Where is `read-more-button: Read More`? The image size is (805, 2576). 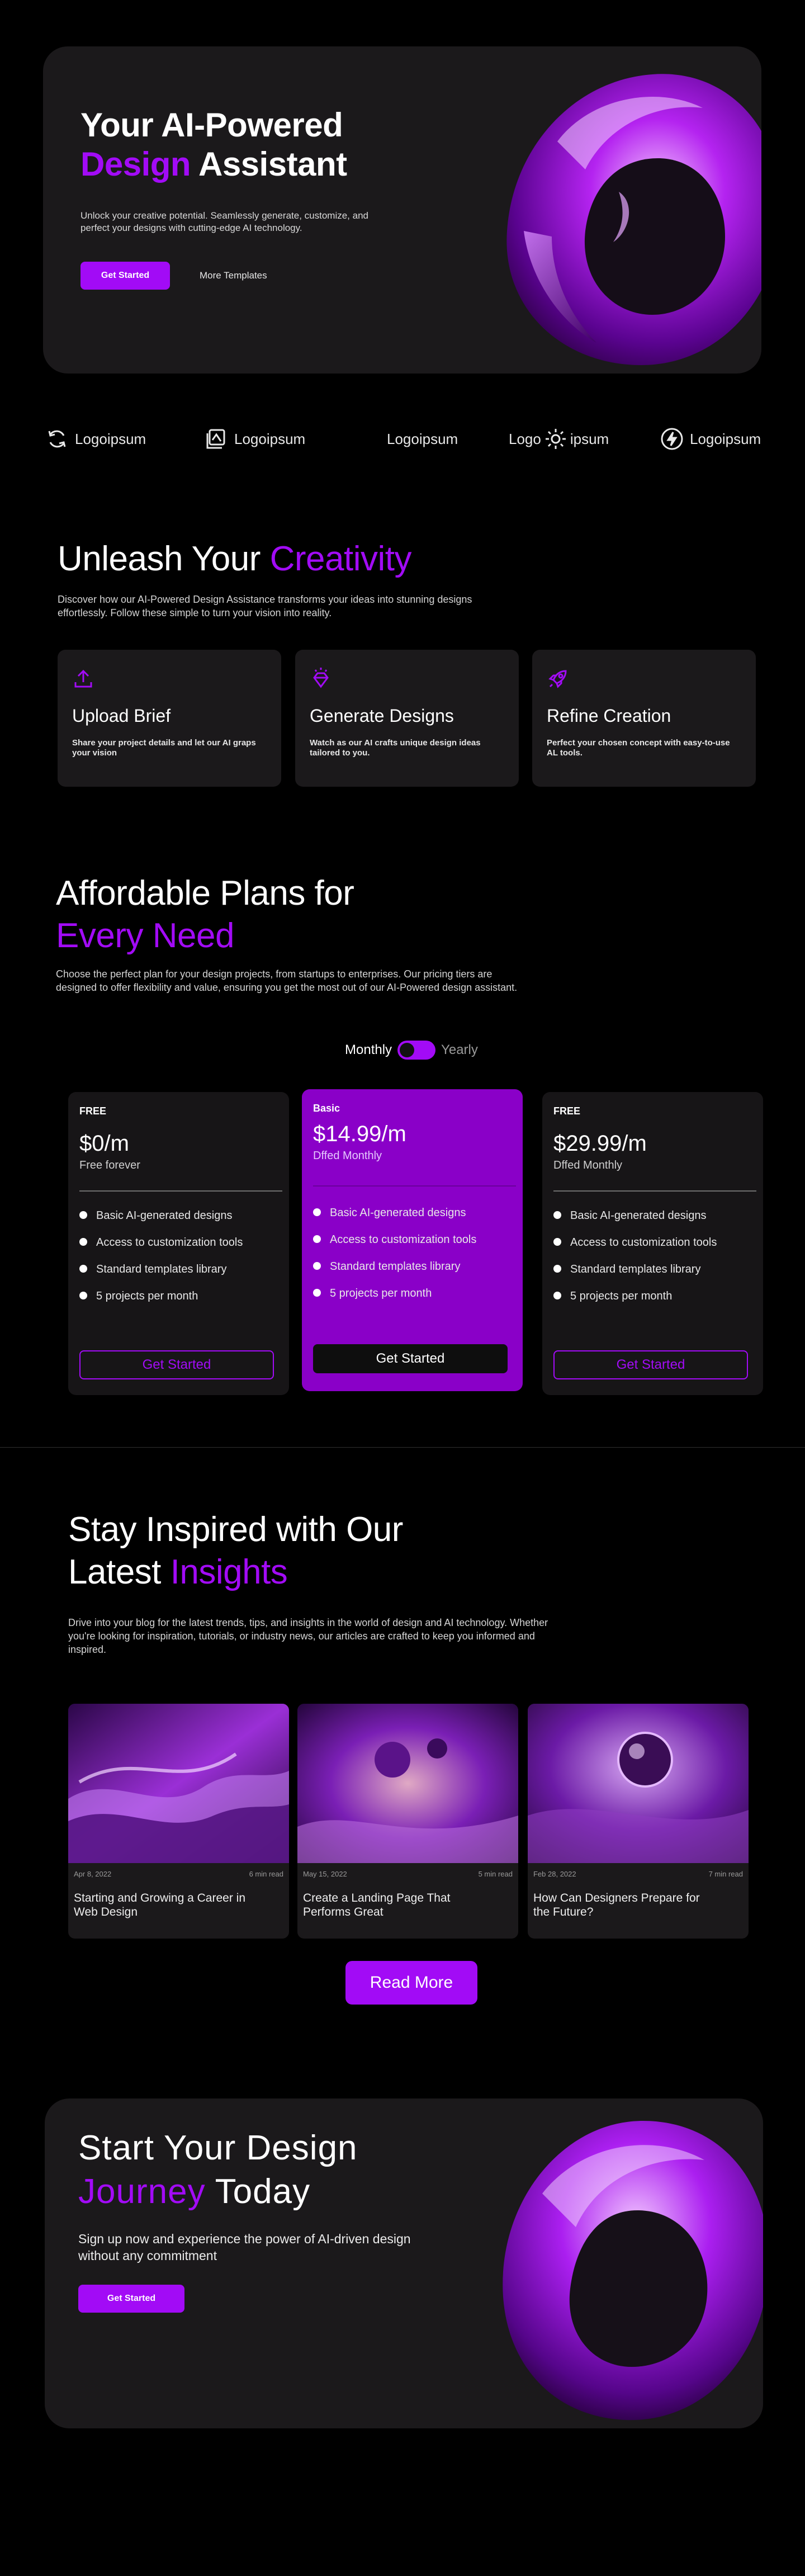
read-more-button: Read More is located at coordinates (411, 1983).